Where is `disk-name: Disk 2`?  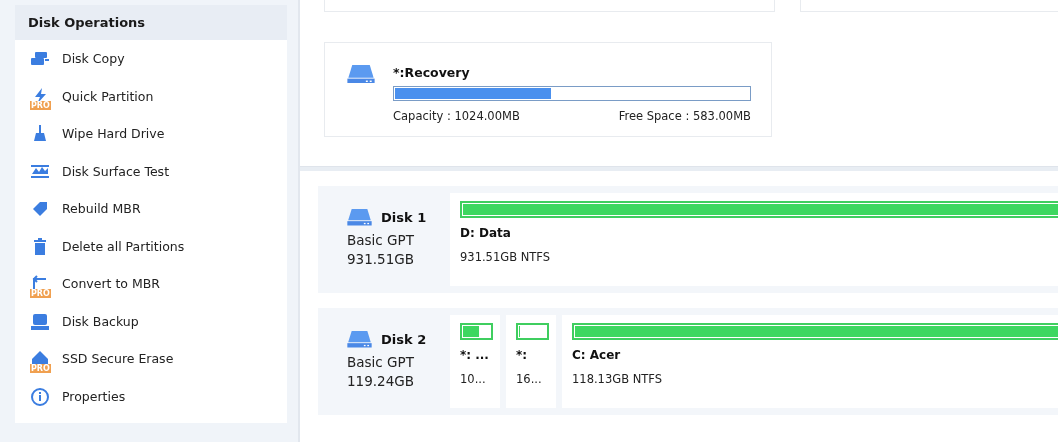 disk-name: Disk 2 is located at coordinates (404, 339).